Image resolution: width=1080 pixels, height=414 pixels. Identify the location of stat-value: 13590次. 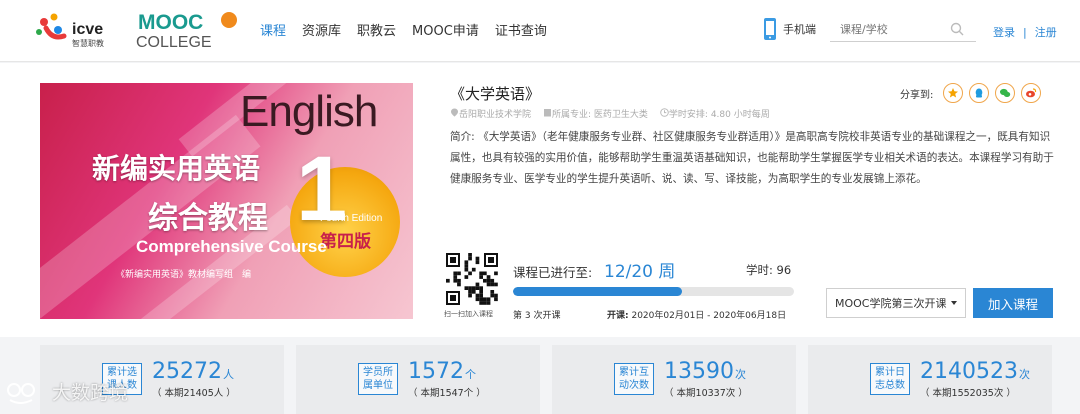
(705, 371).